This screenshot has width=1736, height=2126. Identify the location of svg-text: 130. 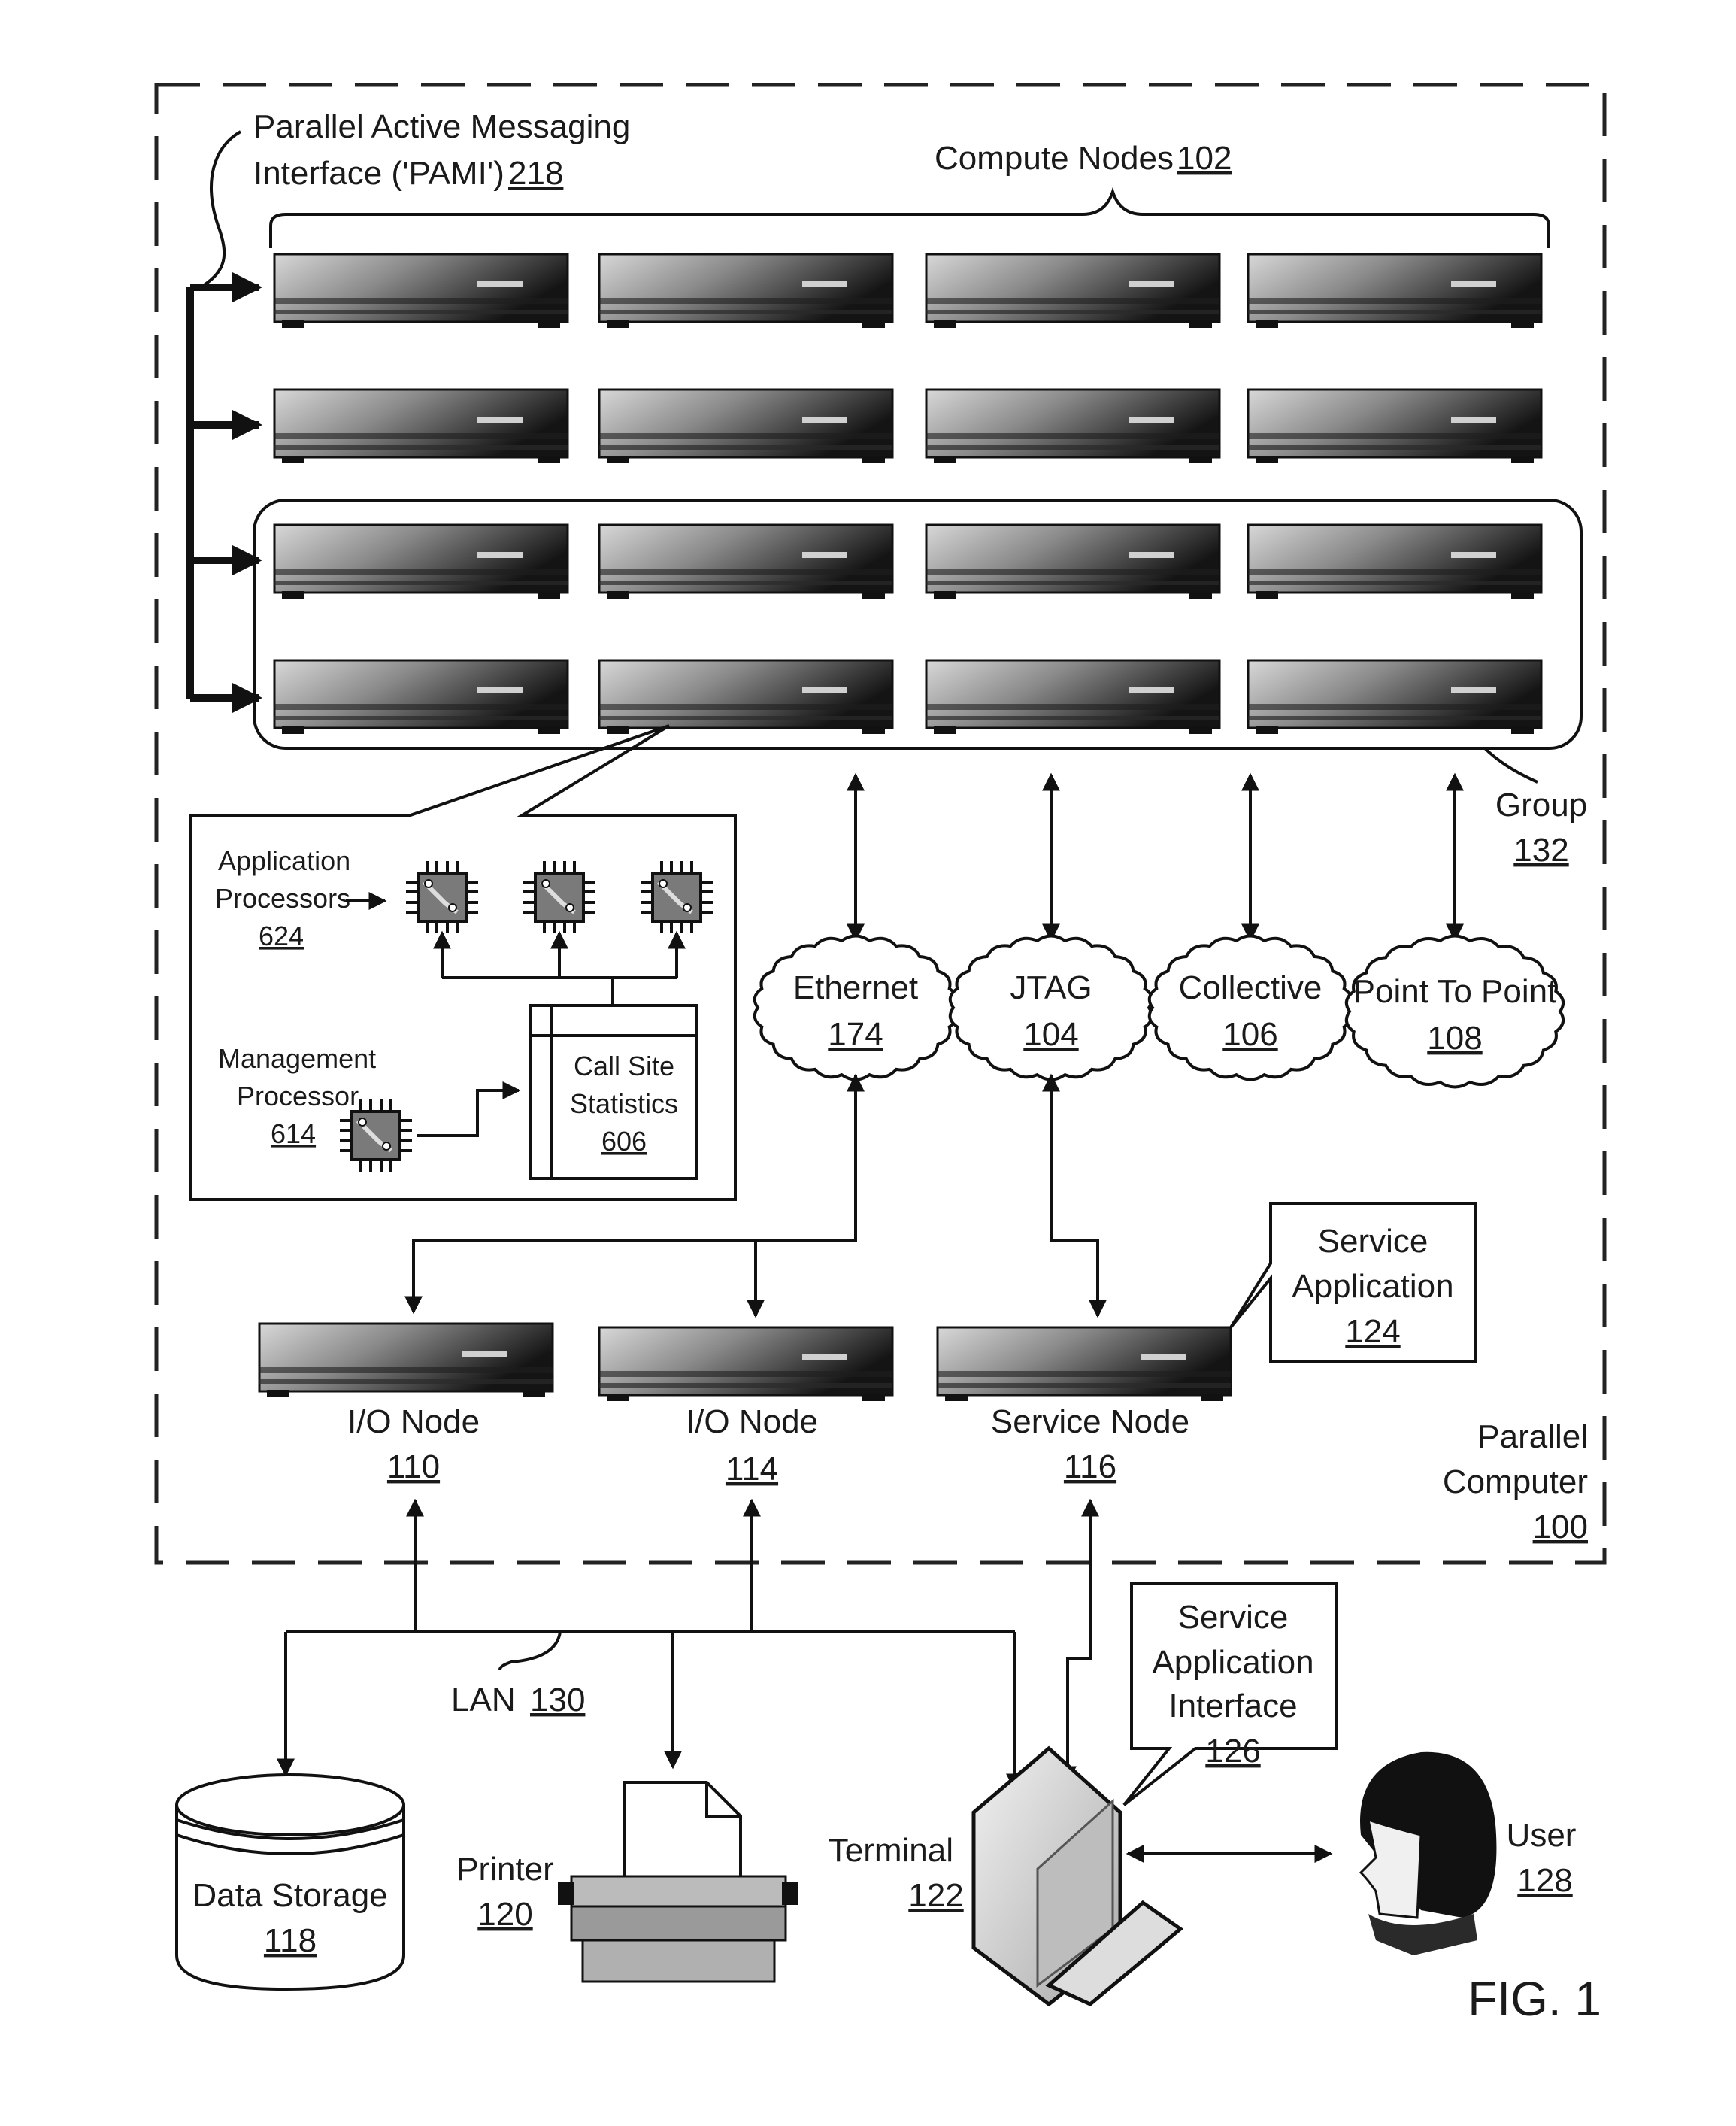
(557, 1700).